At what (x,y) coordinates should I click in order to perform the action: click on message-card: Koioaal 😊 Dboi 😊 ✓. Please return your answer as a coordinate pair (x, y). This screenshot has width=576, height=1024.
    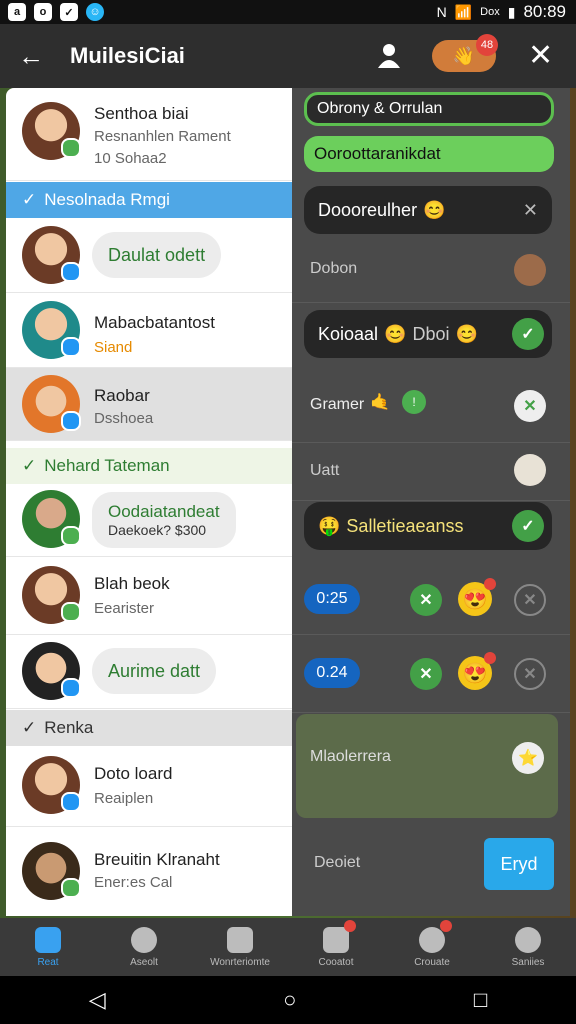
    Looking at the image, I should click on (428, 334).